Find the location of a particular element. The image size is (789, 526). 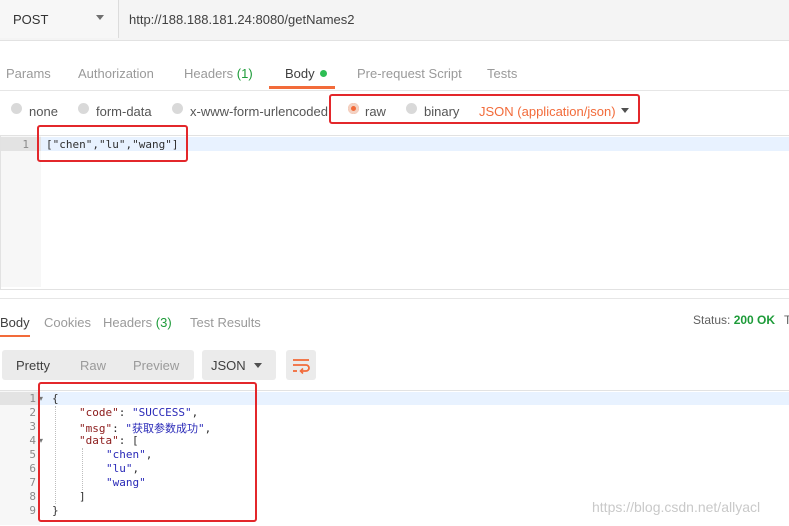

body-indicator-dot is located at coordinates (323, 73).